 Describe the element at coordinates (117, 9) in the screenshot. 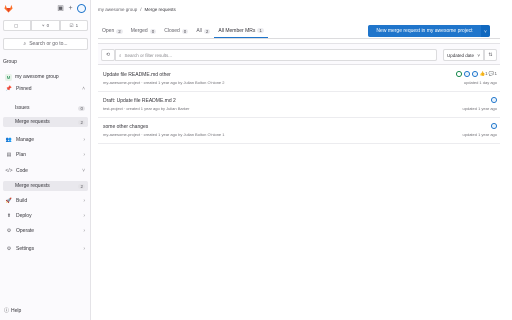

I see `breadcrumb-parent: my awesome group` at that location.